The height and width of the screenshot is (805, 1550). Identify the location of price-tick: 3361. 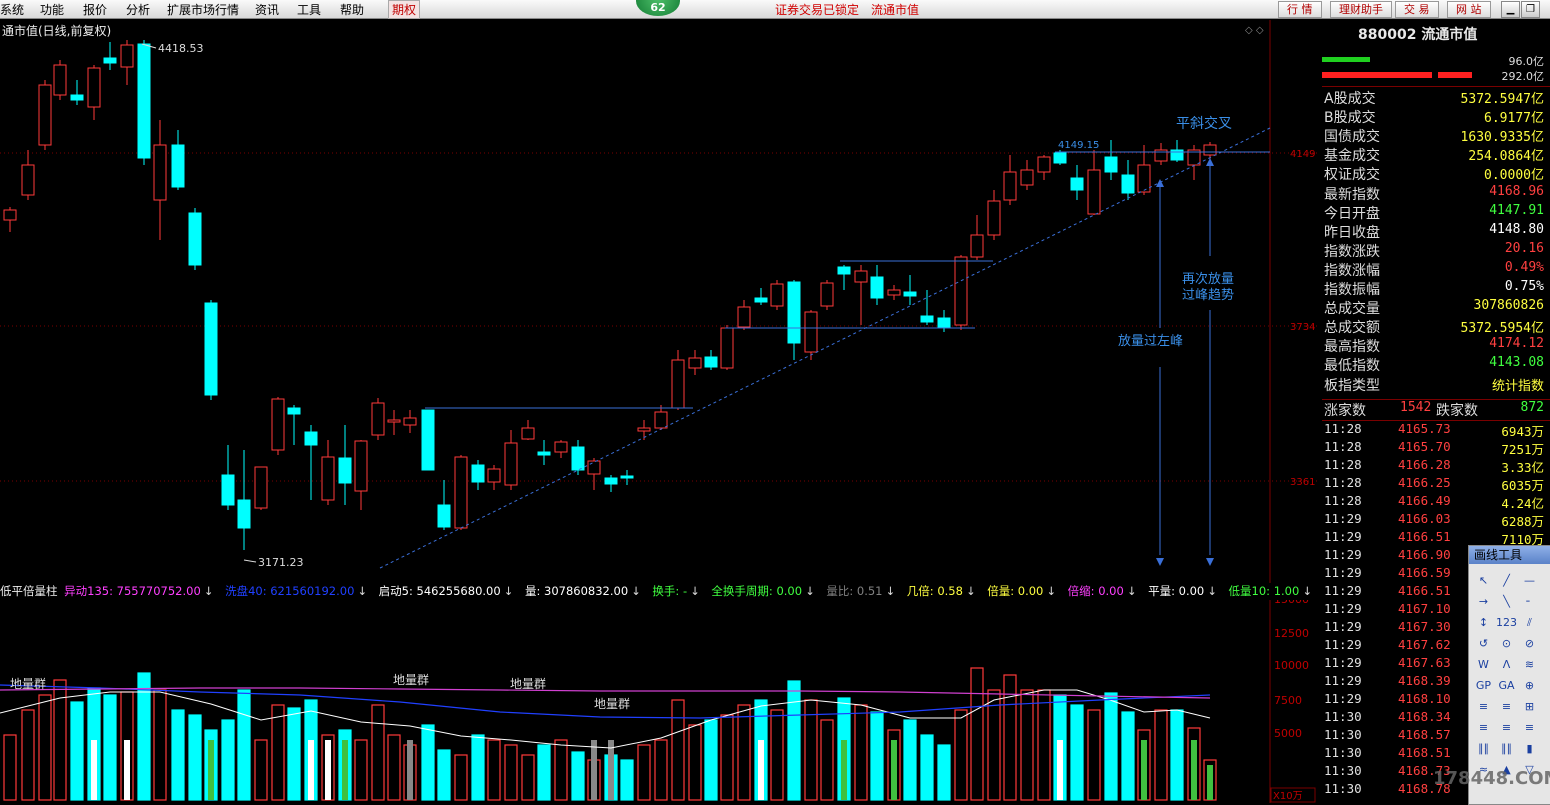
(1302, 482).